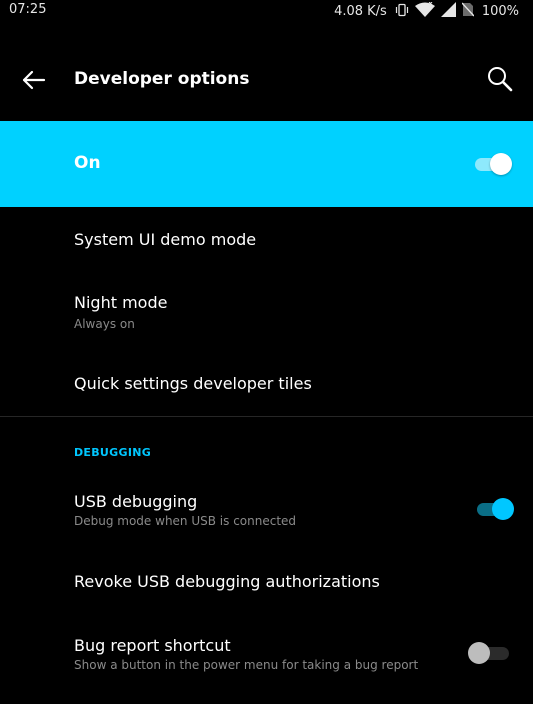  I want to click on master-toggle, so click(493, 164).